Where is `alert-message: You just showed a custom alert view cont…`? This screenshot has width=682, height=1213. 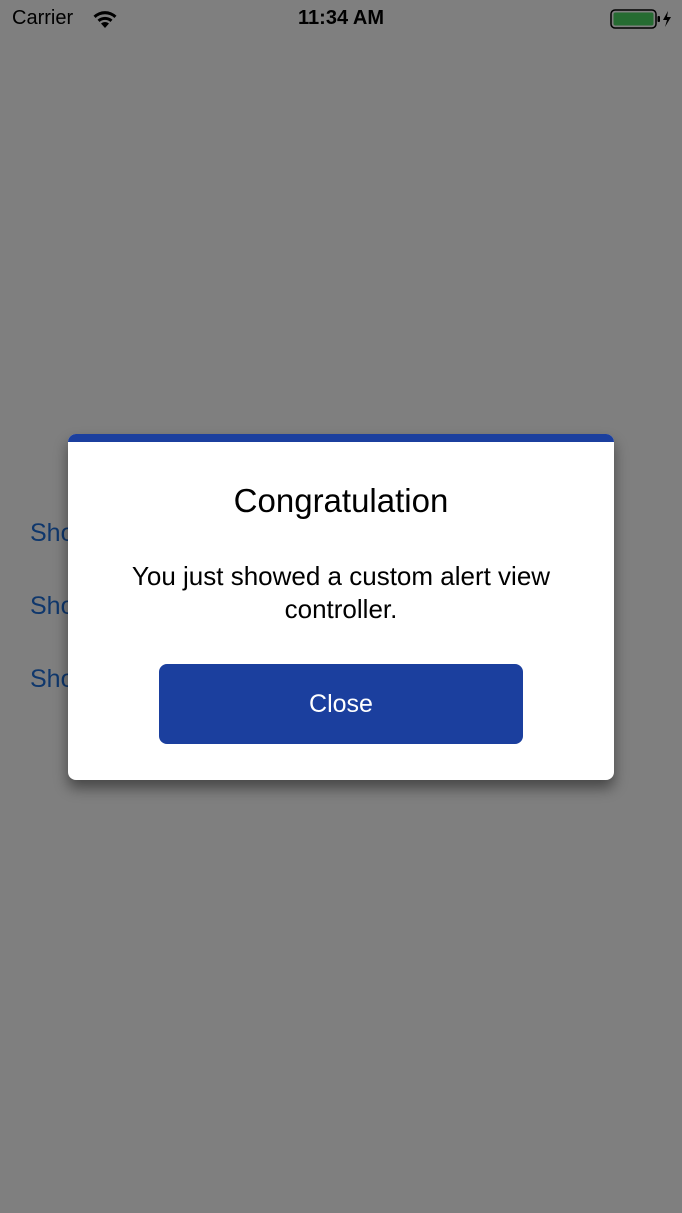
alert-message: You just showed a custom alert view cont… is located at coordinates (341, 592).